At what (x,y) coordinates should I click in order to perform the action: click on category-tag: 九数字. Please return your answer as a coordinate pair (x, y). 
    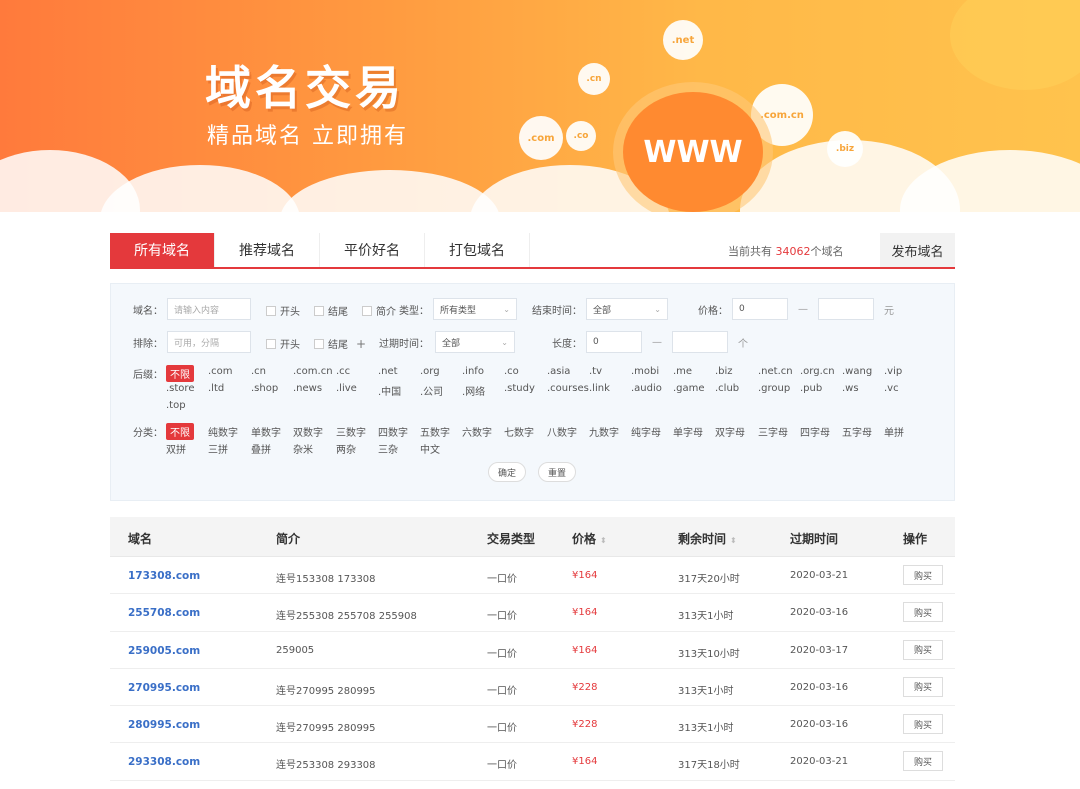
    Looking at the image, I should click on (604, 431).